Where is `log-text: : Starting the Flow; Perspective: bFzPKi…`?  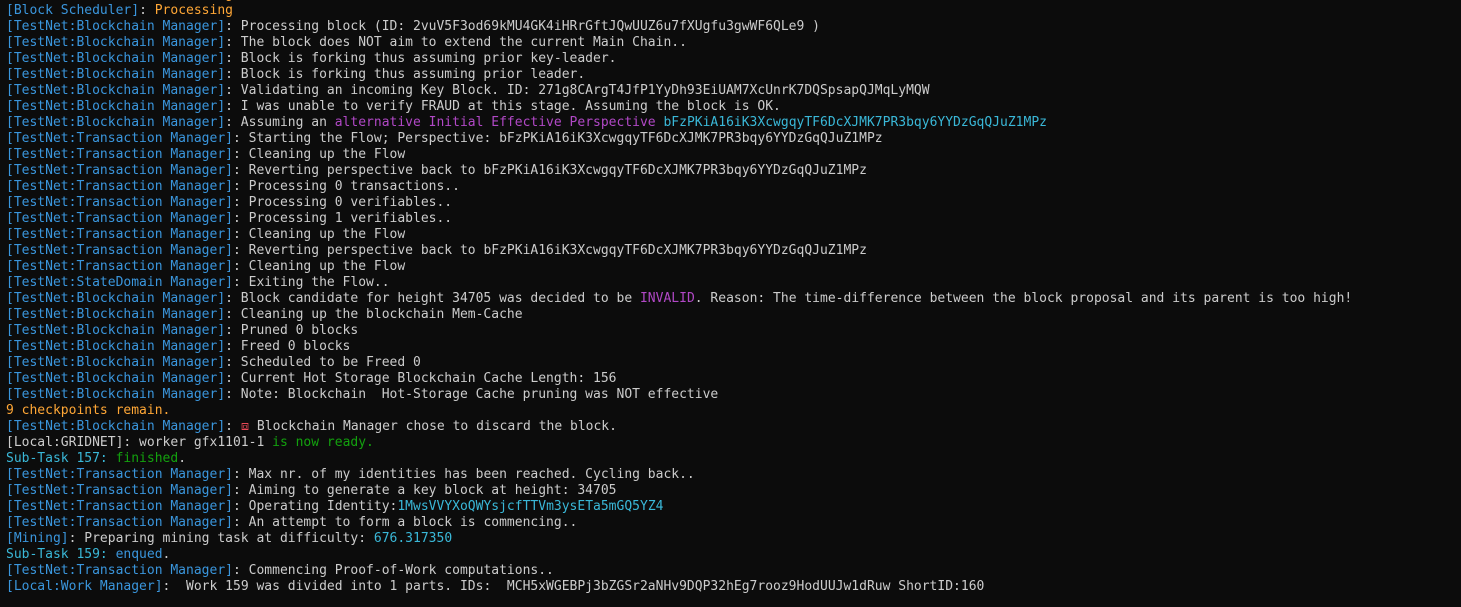 log-text: : Starting the Flow; Perspective: bFzPKi… is located at coordinates (557, 138).